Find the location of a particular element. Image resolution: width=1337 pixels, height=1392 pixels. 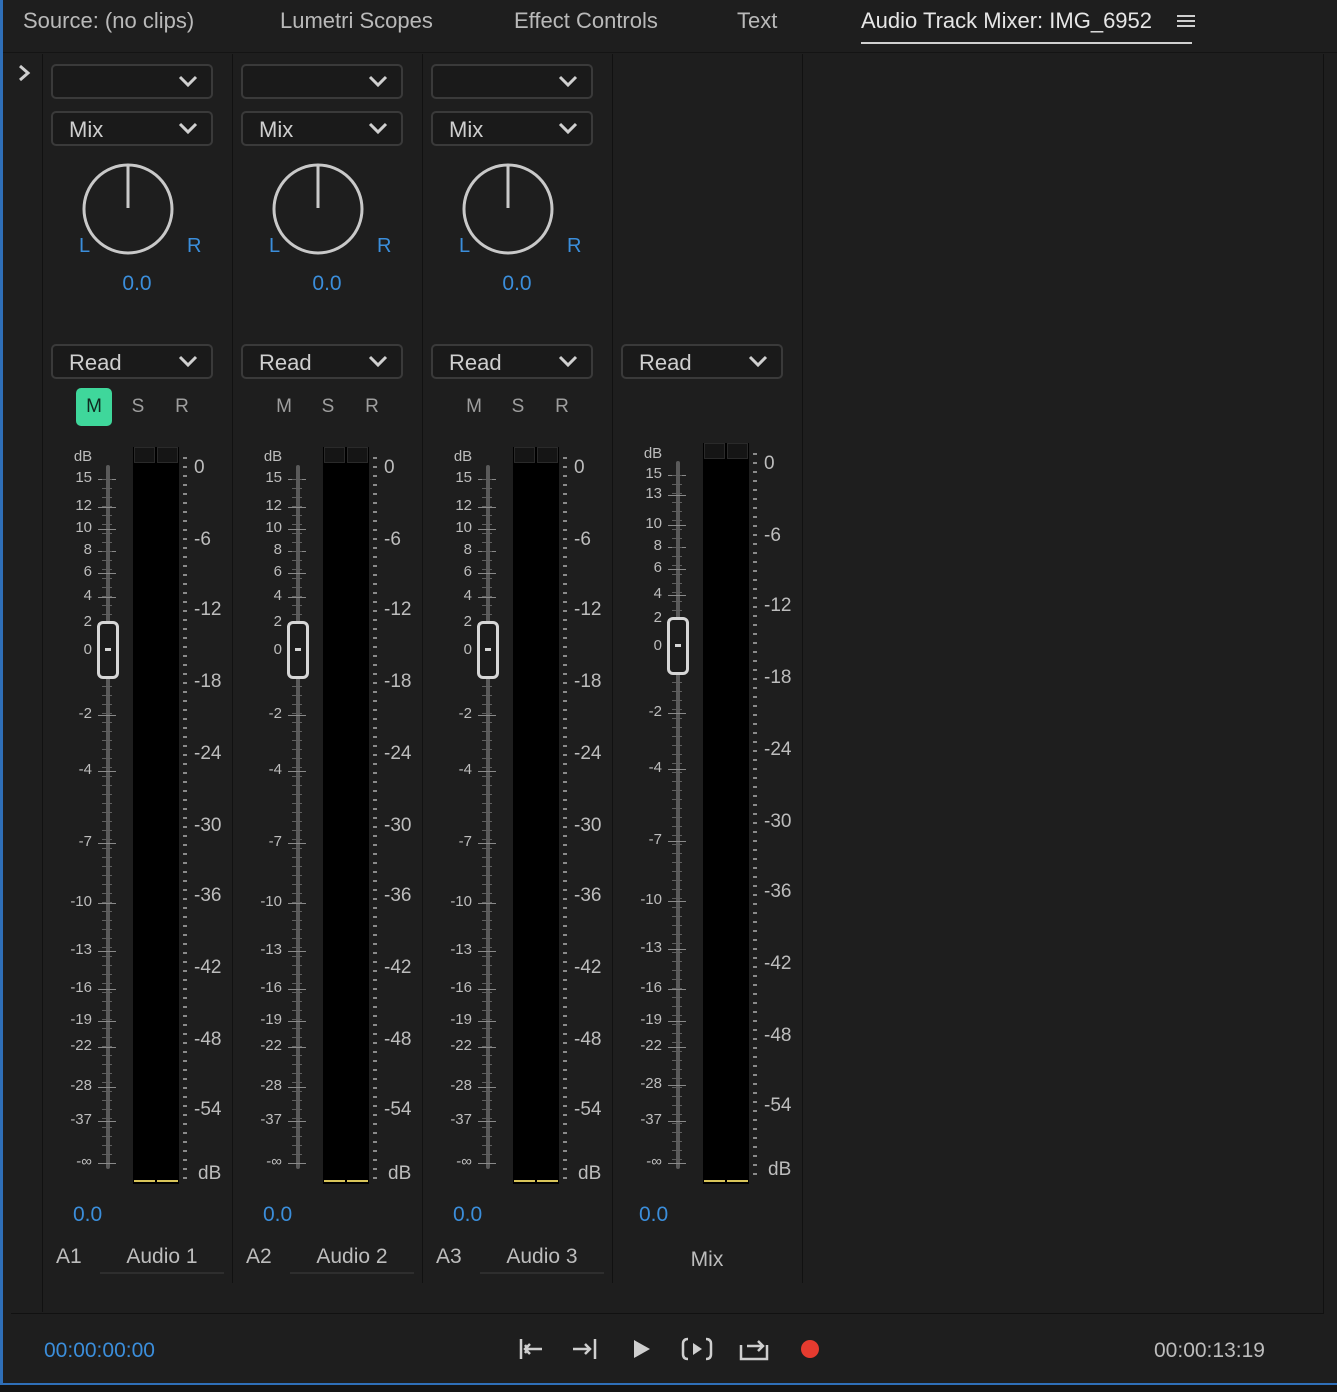

go-to-out-icon is located at coordinates (585, 1349).